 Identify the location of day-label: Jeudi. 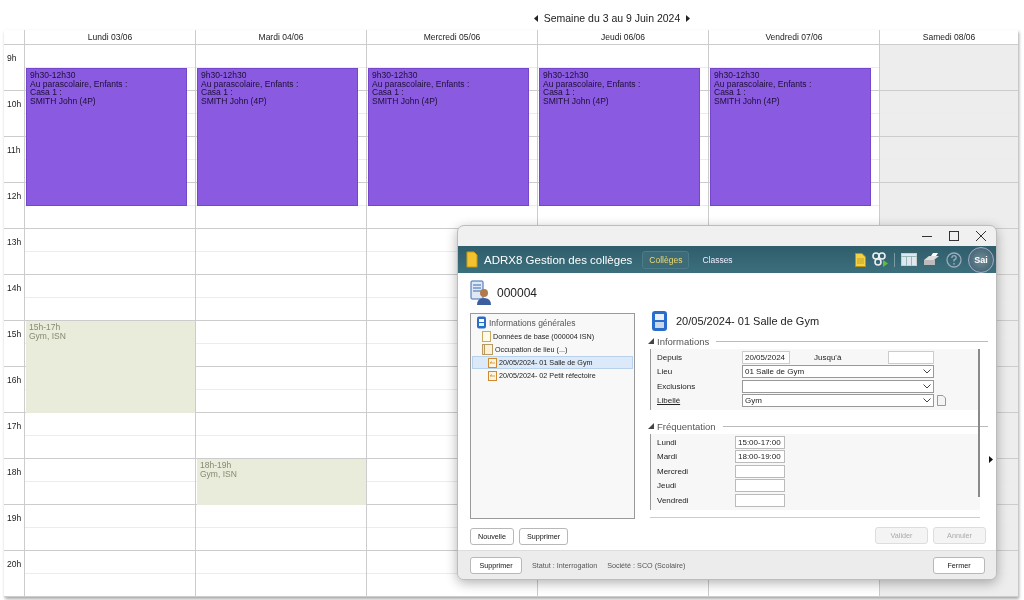
(667, 486).